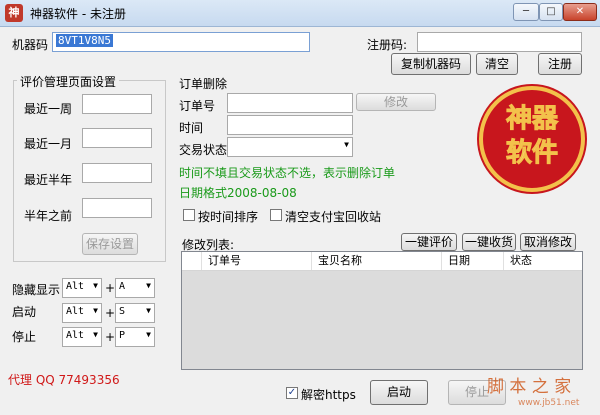 Image resolution: width=600 pixels, height=415 pixels. What do you see at coordinates (181, 42) in the screenshot?
I see `machine-code-field: 8VT1V8N5` at bounding box center [181, 42].